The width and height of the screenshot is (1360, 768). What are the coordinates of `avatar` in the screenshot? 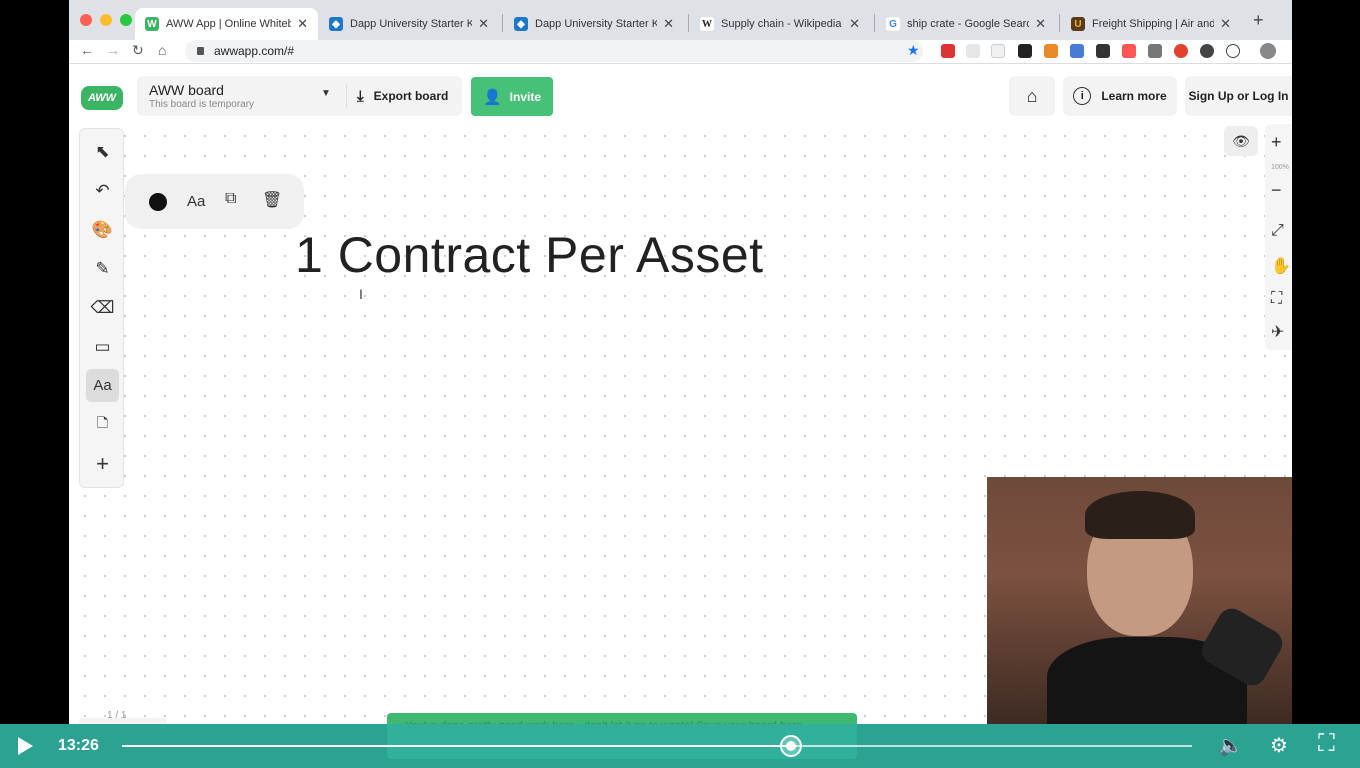 It's located at (1268, 51).